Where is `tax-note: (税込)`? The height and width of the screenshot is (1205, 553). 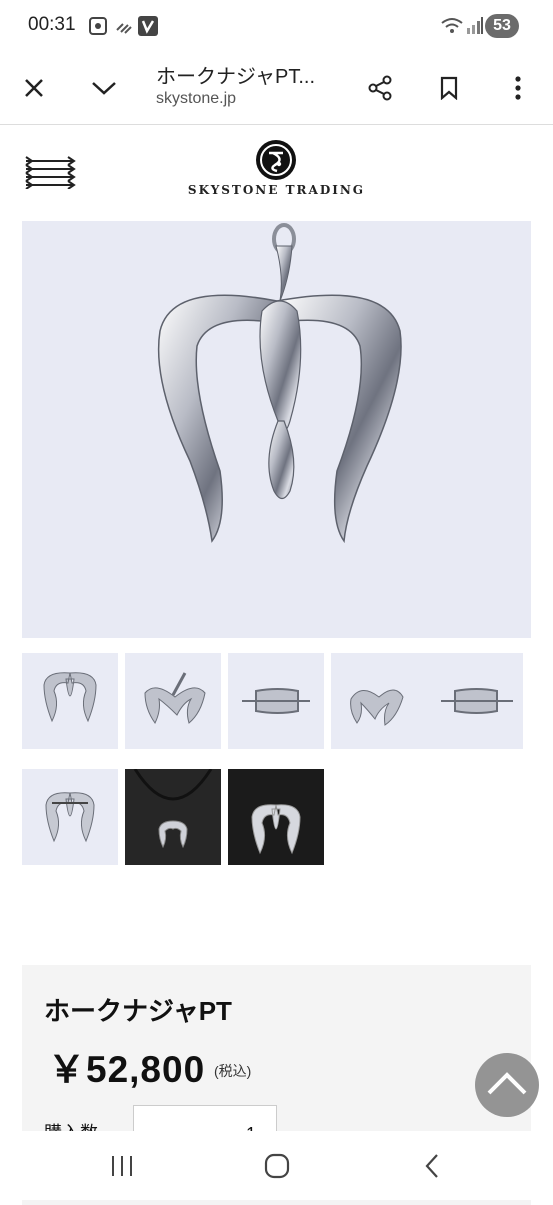
tax-note: (税込) is located at coordinates (233, 1071).